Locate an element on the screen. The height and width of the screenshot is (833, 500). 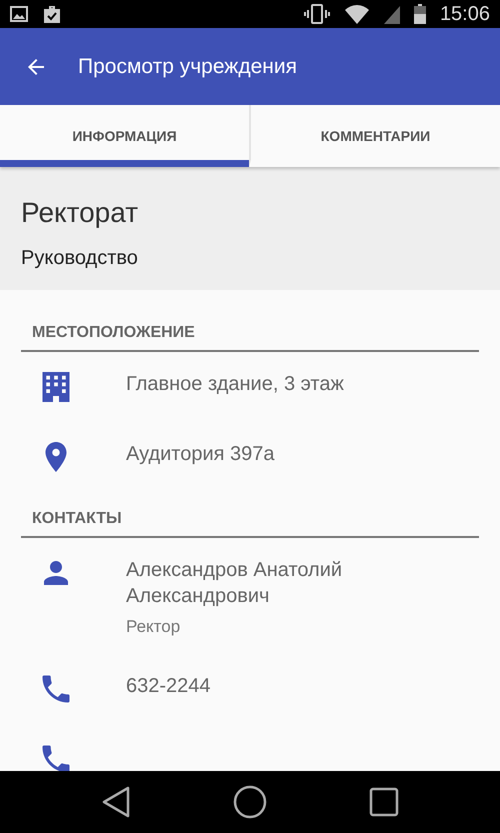
clock-time: 15:06 is located at coordinates (465, 14).